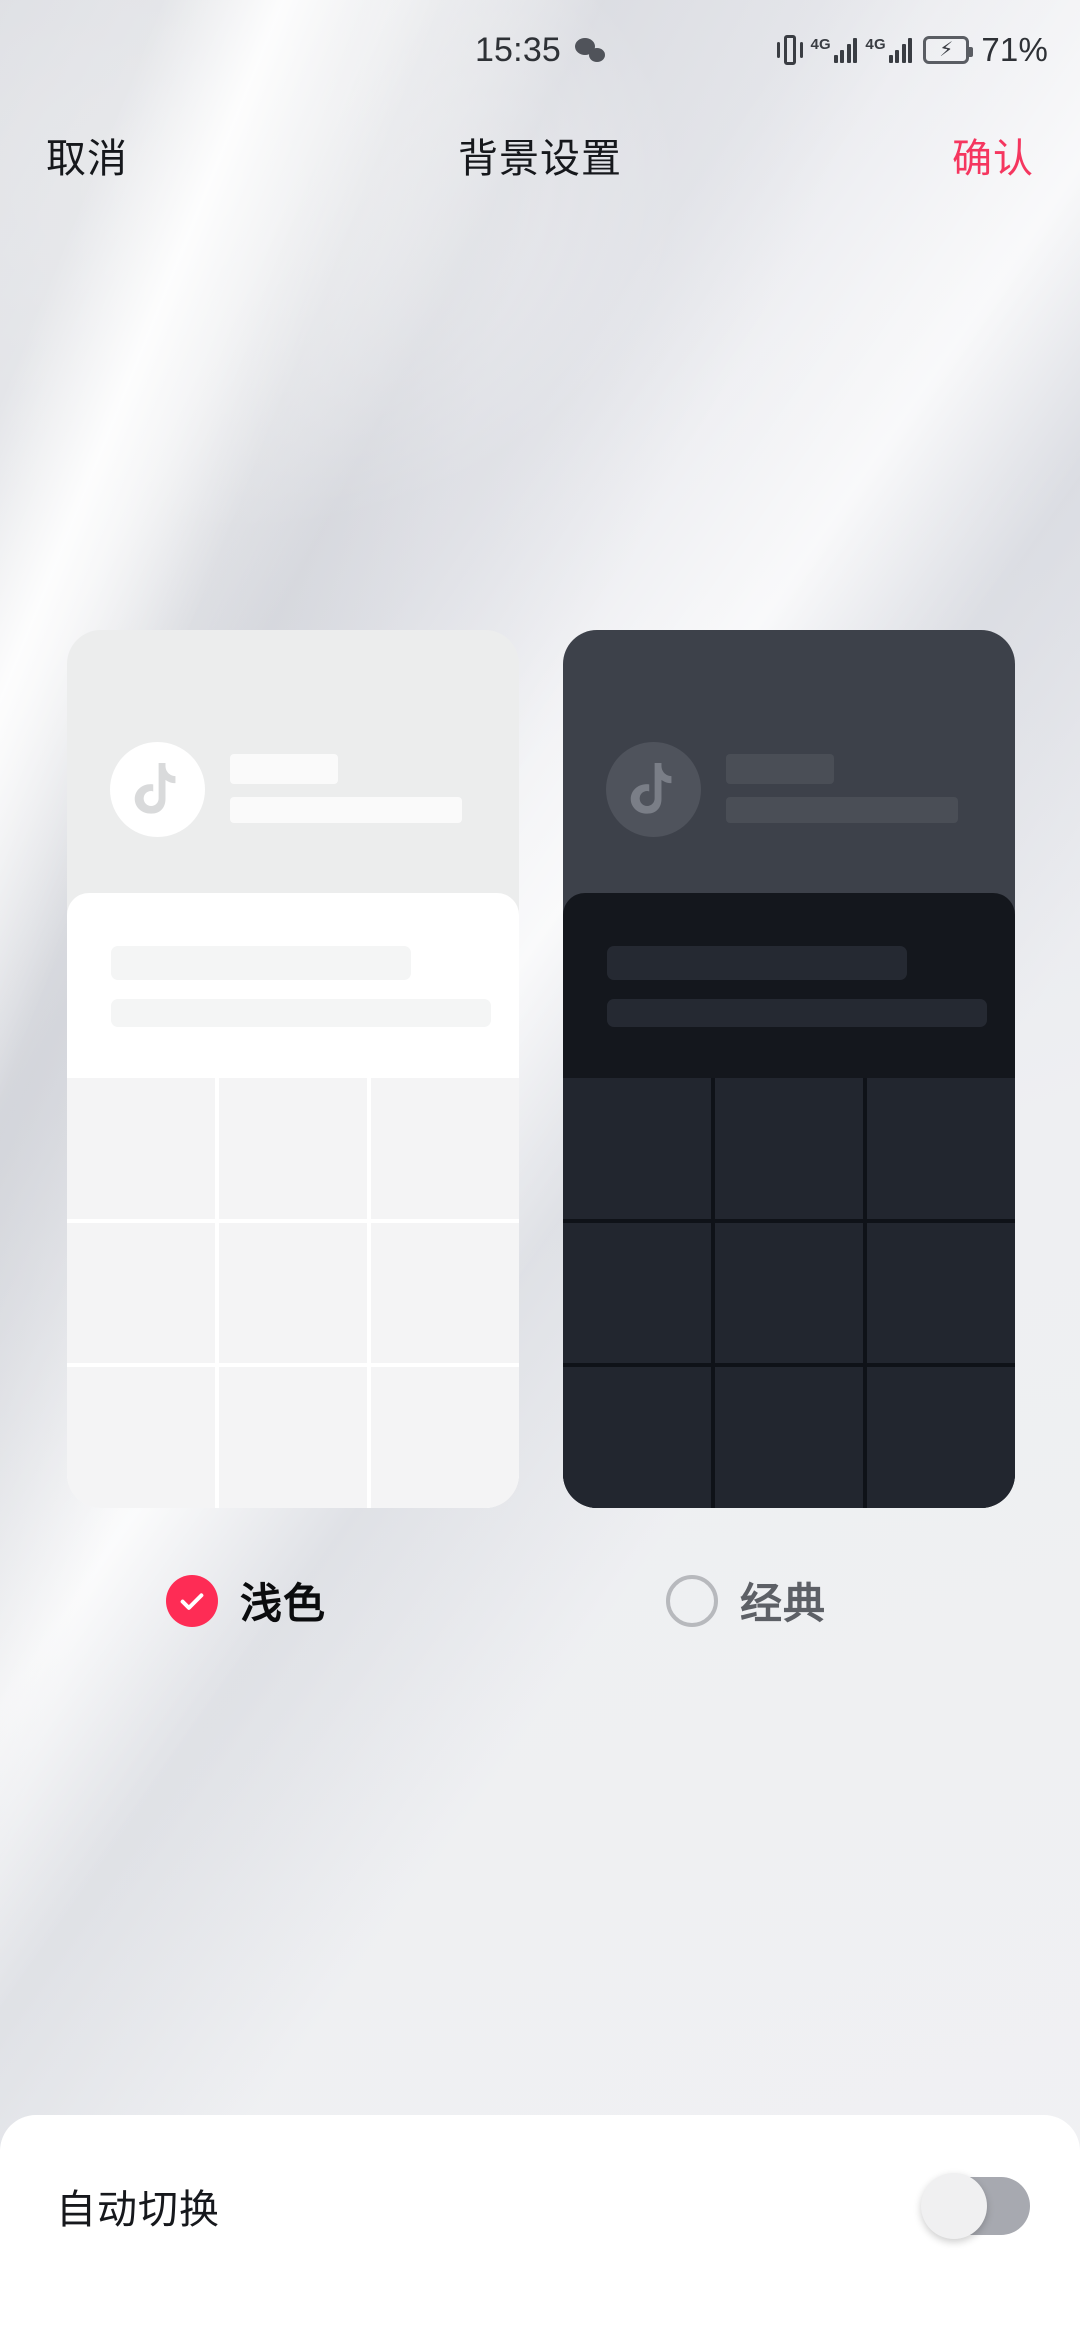  What do you see at coordinates (789, 50) in the screenshot?
I see `vibrate-mode-icon` at bounding box center [789, 50].